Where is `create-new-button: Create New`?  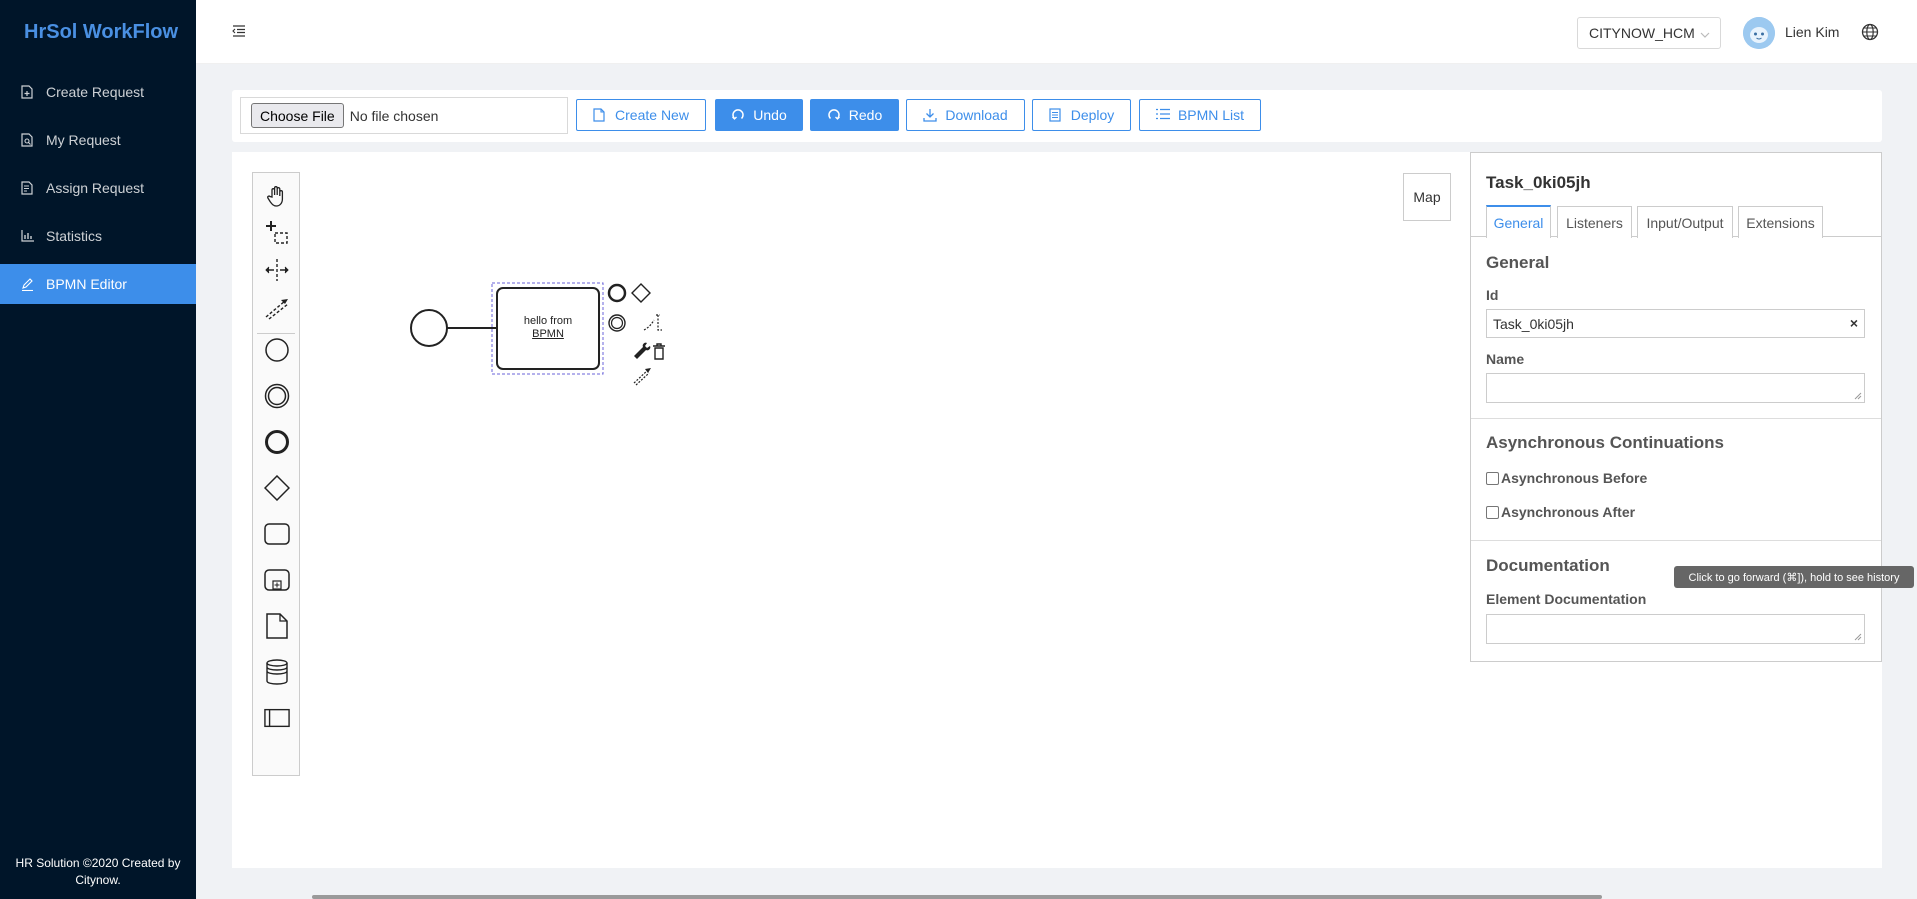 create-new-button: Create New is located at coordinates (641, 115).